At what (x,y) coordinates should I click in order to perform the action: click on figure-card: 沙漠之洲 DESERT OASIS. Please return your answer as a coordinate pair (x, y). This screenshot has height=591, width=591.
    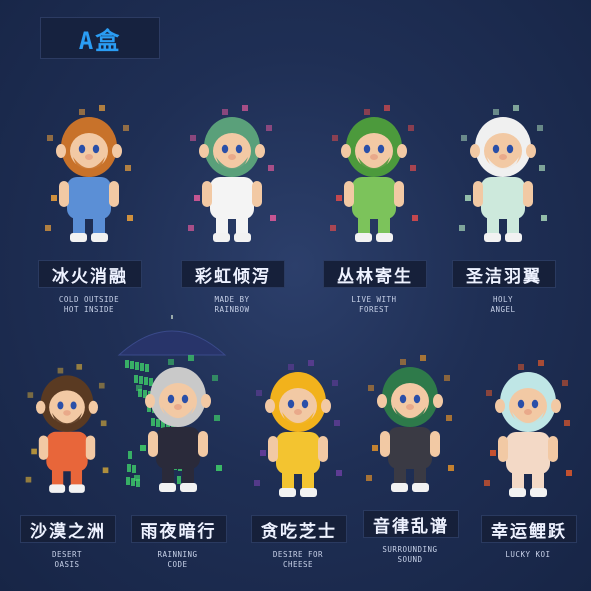
    Looking at the image, I should click on (68, 465).